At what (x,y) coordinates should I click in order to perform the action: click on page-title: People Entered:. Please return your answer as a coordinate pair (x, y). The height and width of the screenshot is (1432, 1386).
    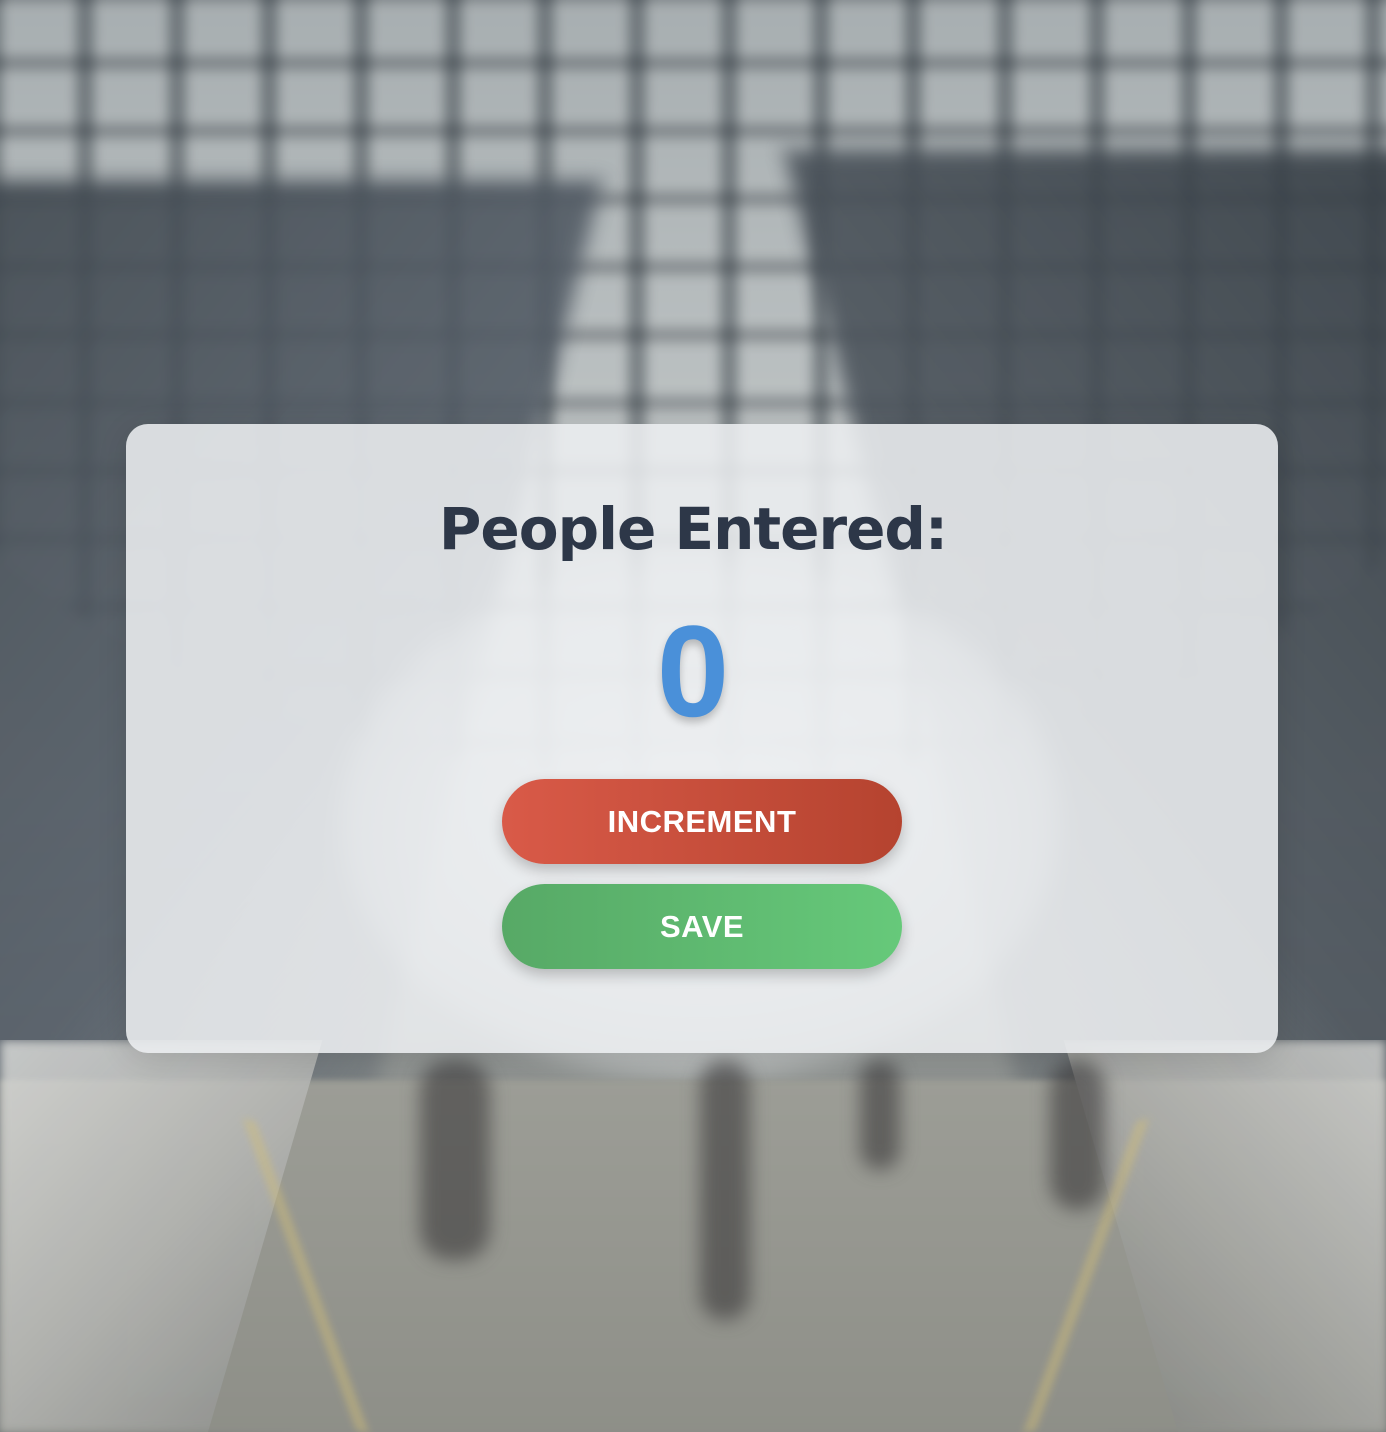
    Looking at the image, I should click on (693, 529).